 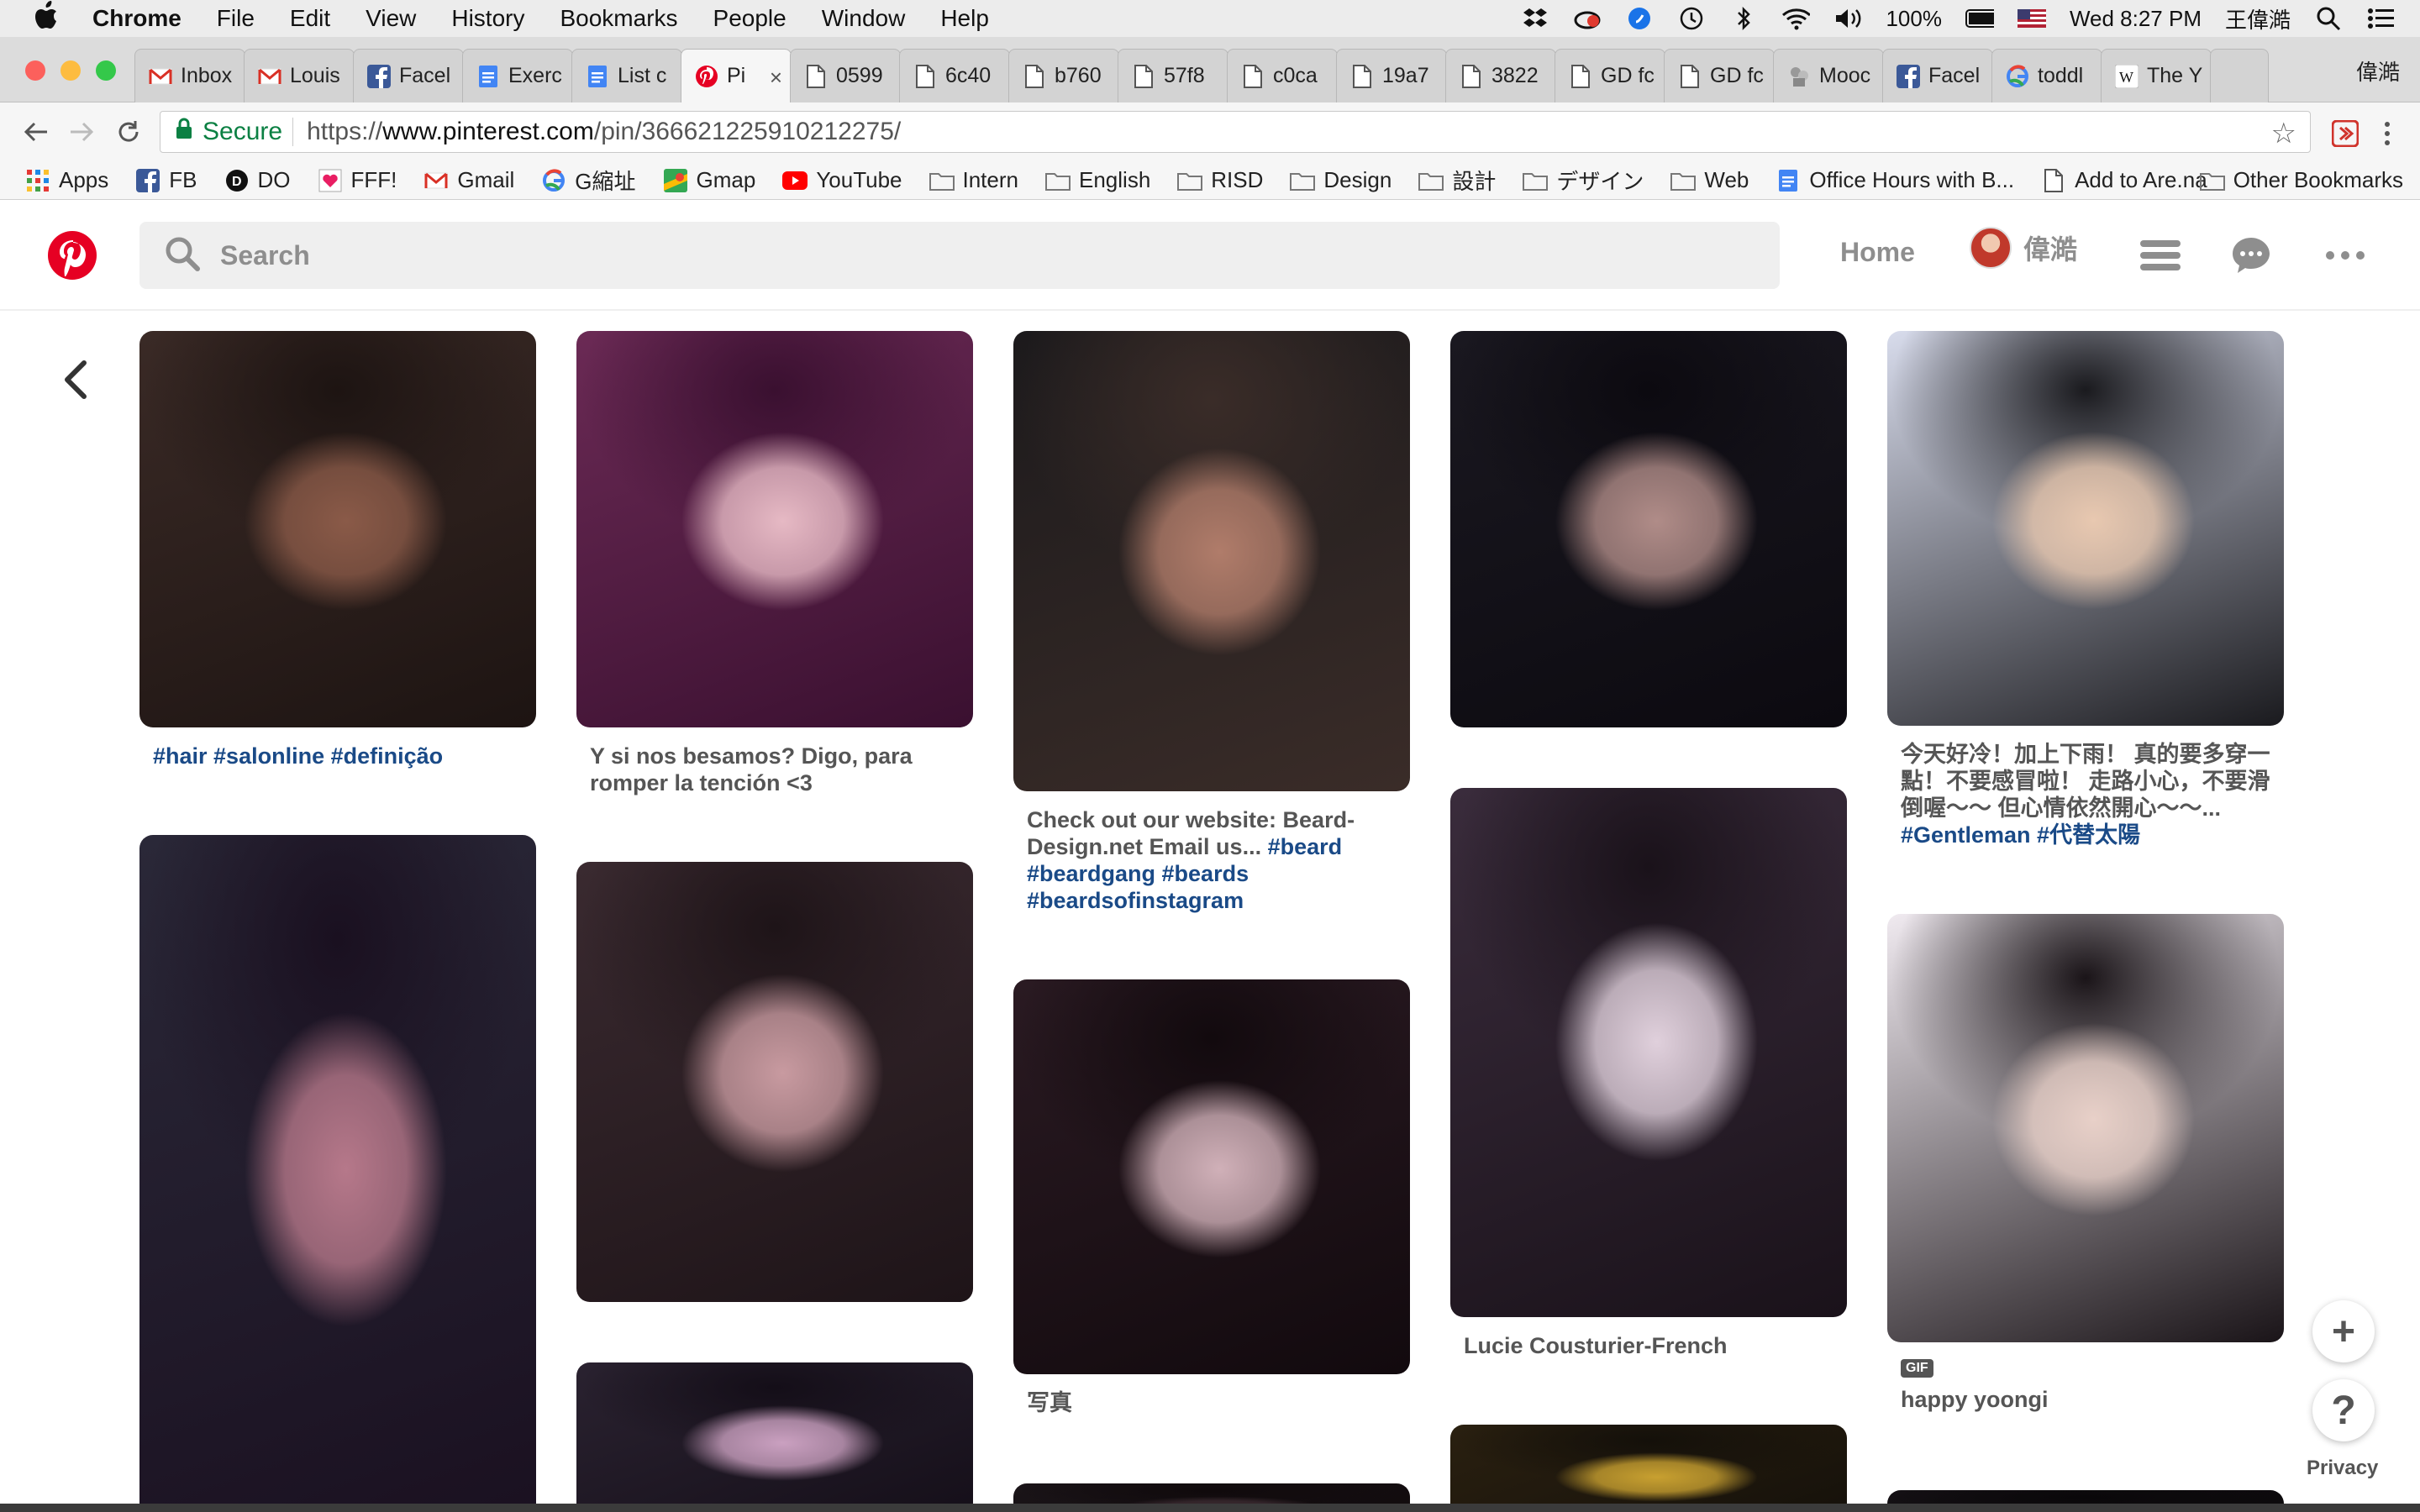 I want to click on other-bookmarks: Other Bookmarks, so click(x=2301, y=180).